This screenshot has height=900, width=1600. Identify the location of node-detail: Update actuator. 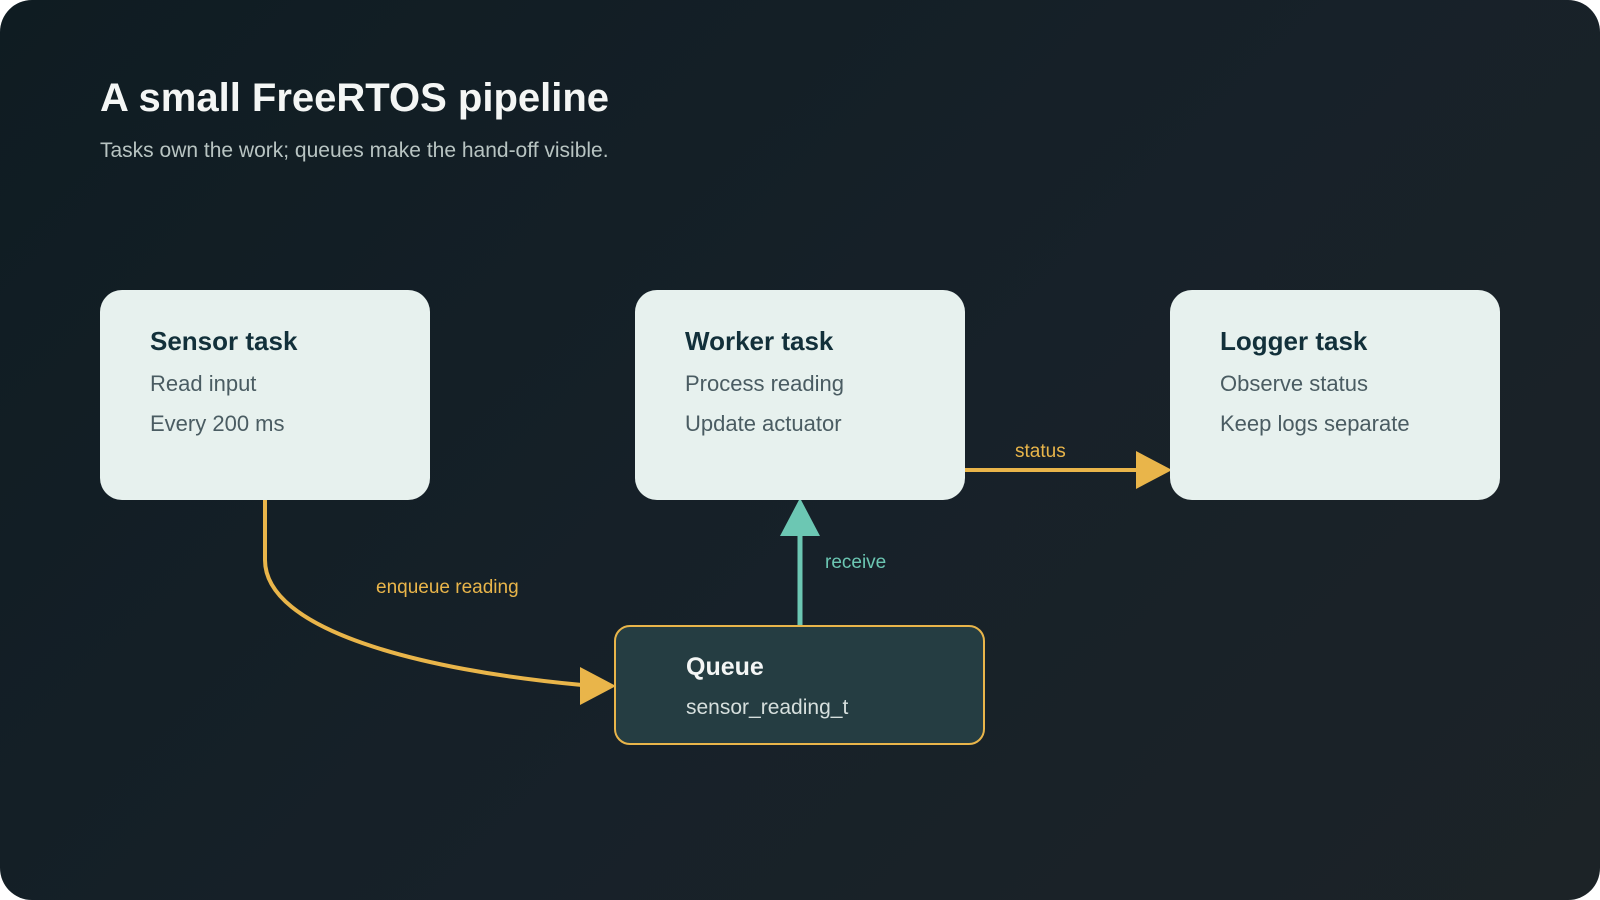
(763, 423).